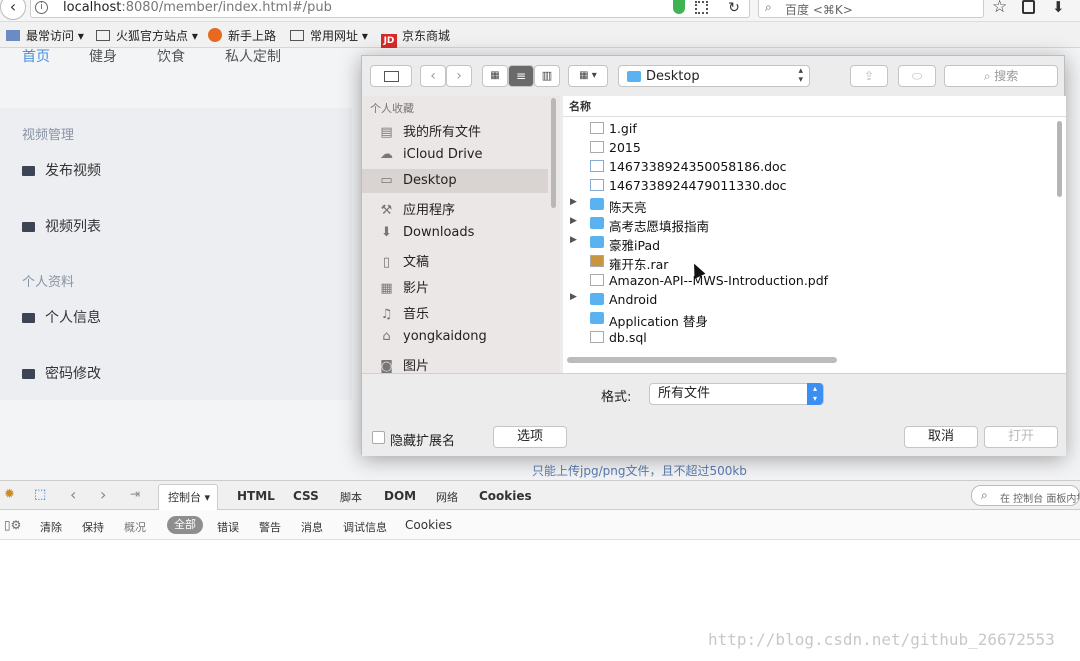 The height and width of the screenshot is (661, 1080). I want to click on filter-info: 消息, so click(312, 527).